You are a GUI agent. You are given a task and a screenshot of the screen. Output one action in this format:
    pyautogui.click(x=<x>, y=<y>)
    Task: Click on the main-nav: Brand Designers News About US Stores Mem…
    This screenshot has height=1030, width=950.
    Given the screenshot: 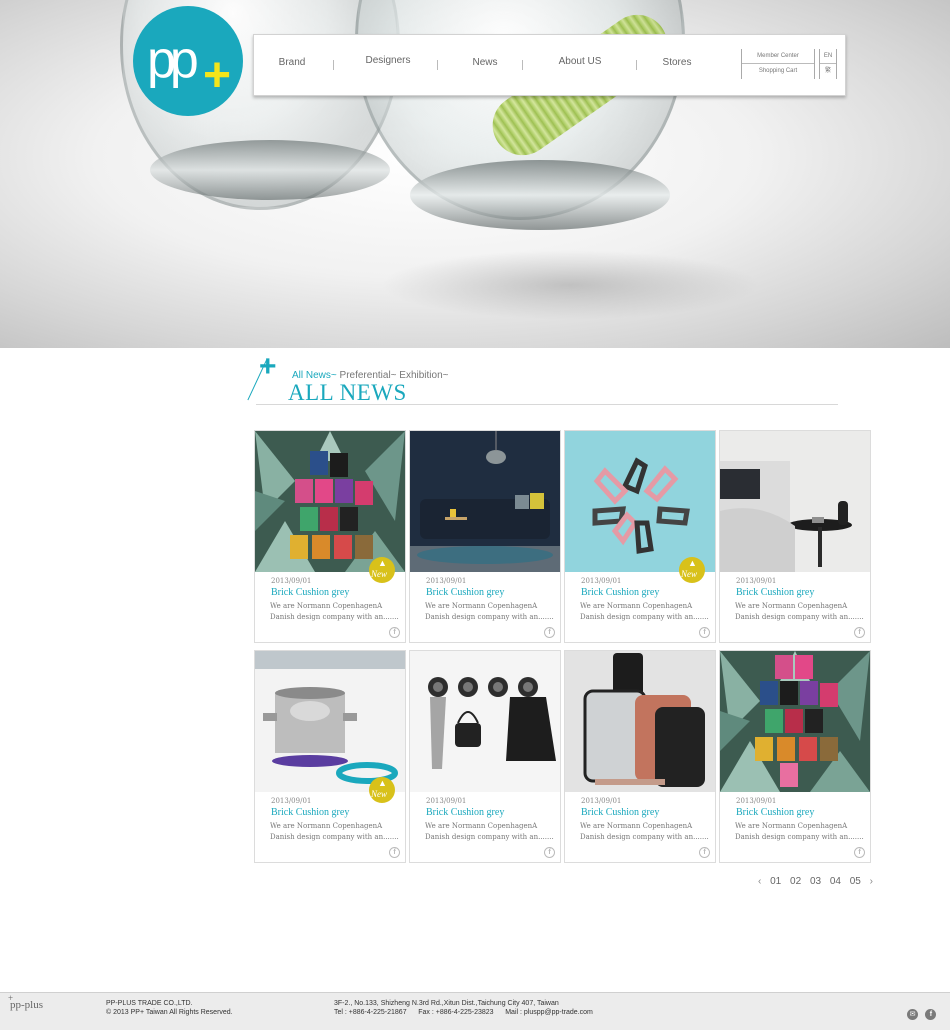 What is the action you would take?
    pyautogui.click(x=549, y=65)
    